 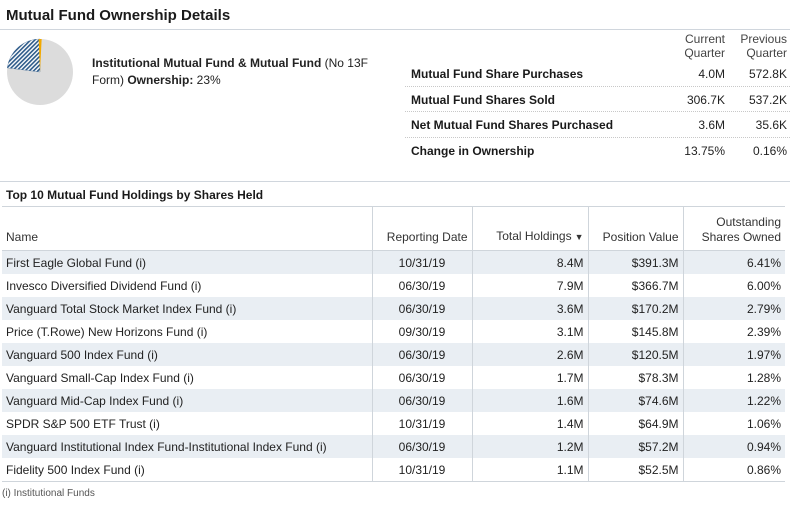 I want to click on col-outstanding-line1: Outstanding, so click(x=748, y=222).